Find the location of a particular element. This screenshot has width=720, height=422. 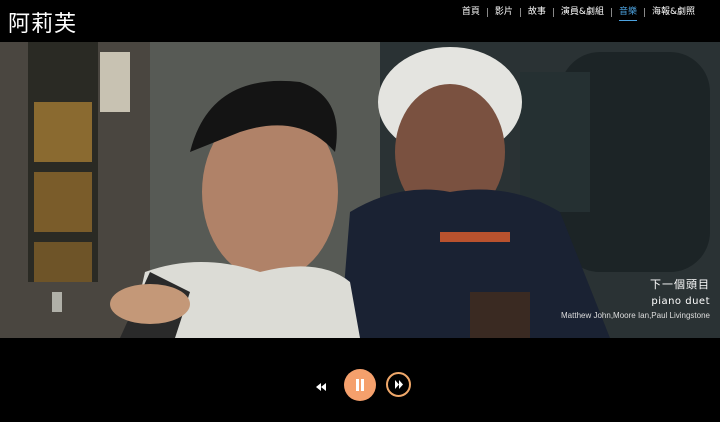

pause-button is located at coordinates (360, 385).